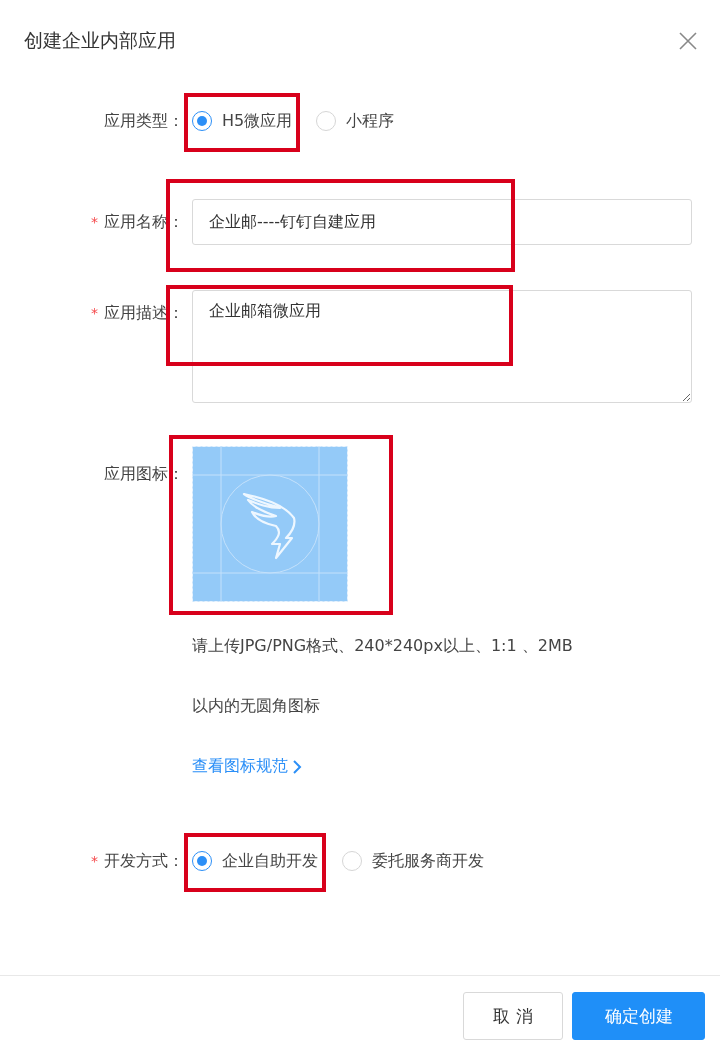 The height and width of the screenshot is (1042, 720). I want to click on radio-option: H5微应用, so click(242, 121).